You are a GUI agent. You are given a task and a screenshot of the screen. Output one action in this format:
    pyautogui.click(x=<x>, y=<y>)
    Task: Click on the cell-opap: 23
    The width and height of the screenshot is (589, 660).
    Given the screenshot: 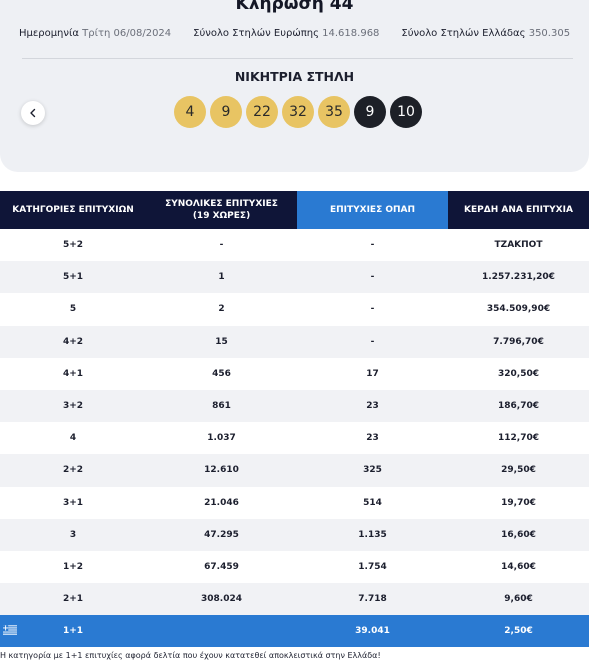 What is the action you would take?
    pyautogui.click(x=372, y=438)
    